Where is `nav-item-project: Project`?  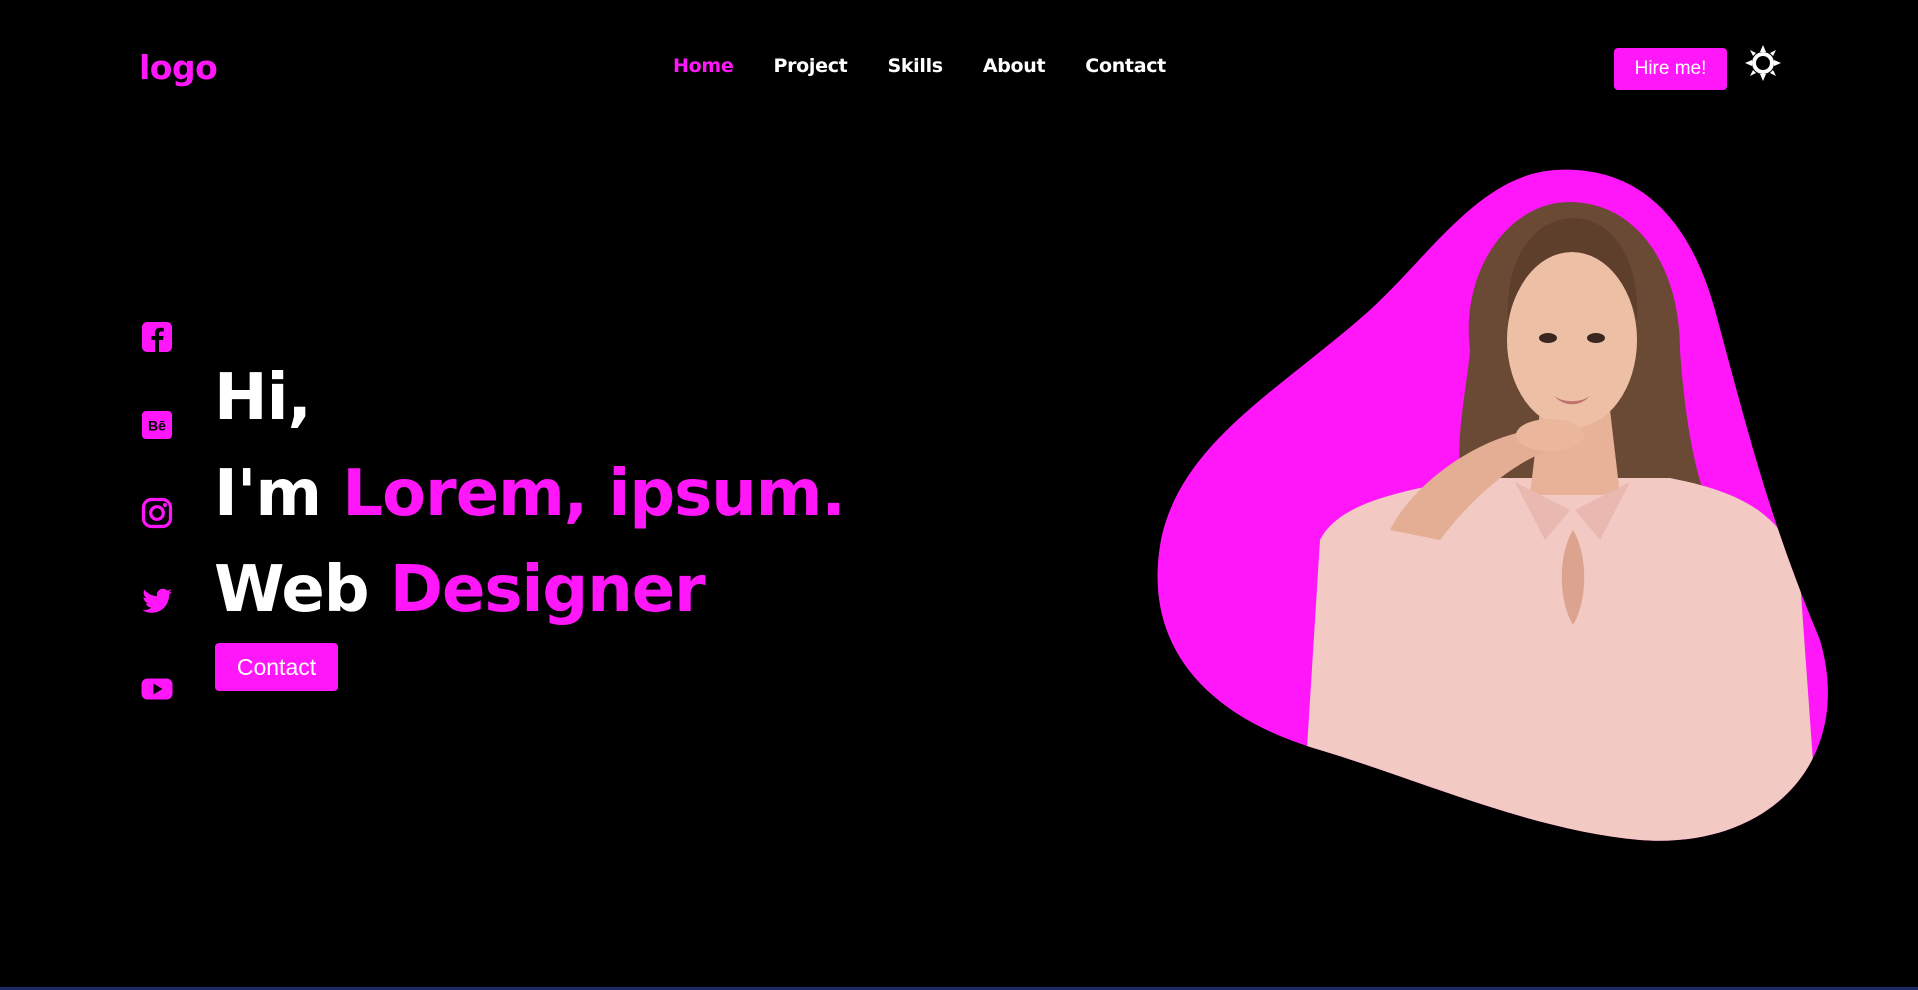
nav-item-project: Project is located at coordinates (810, 66).